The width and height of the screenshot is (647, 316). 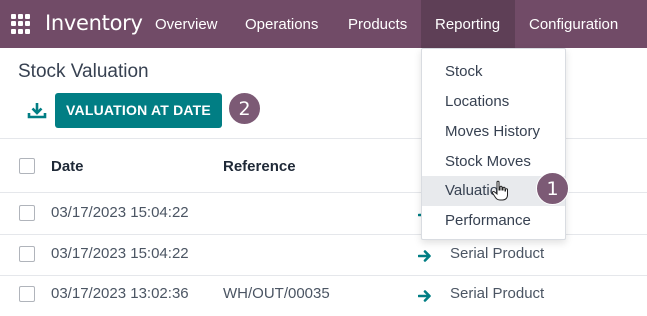 I want to click on download-button, so click(x=37, y=112).